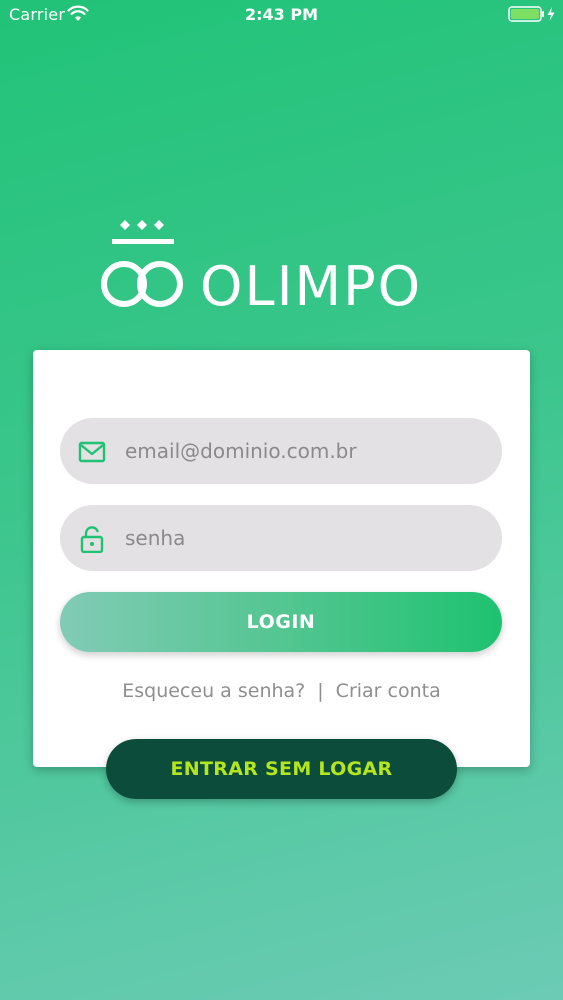 Image resolution: width=563 pixels, height=1000 pixels. What do you see at coordinates (388, 691) in the screenshot?
I see `create-account-link: Criar conta` at bounding box center [388, 691].